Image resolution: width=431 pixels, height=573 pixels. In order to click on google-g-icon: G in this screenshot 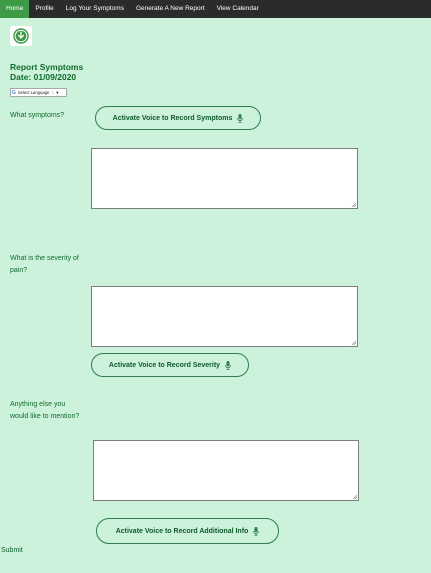, I will do `click(14, 92)`.